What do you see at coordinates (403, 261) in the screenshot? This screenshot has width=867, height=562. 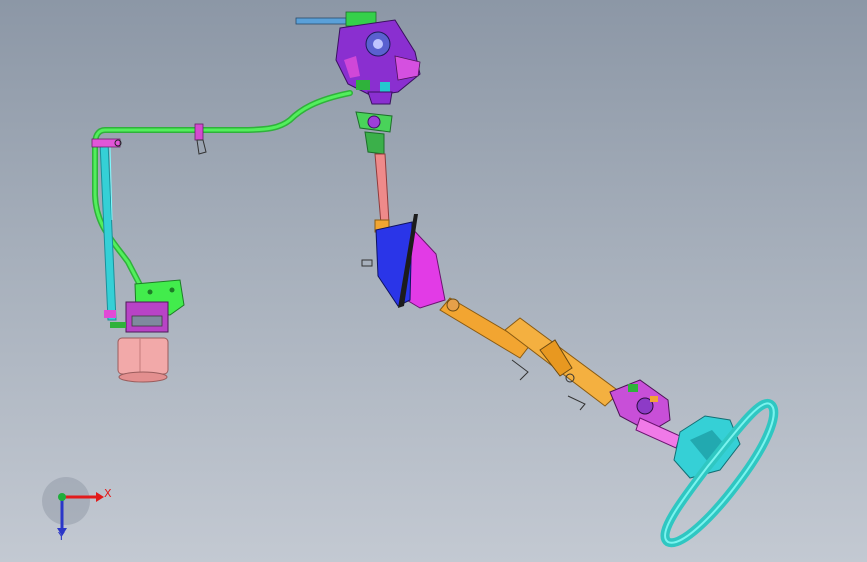 I see `dash-boot` at bounding box center [403, 261].